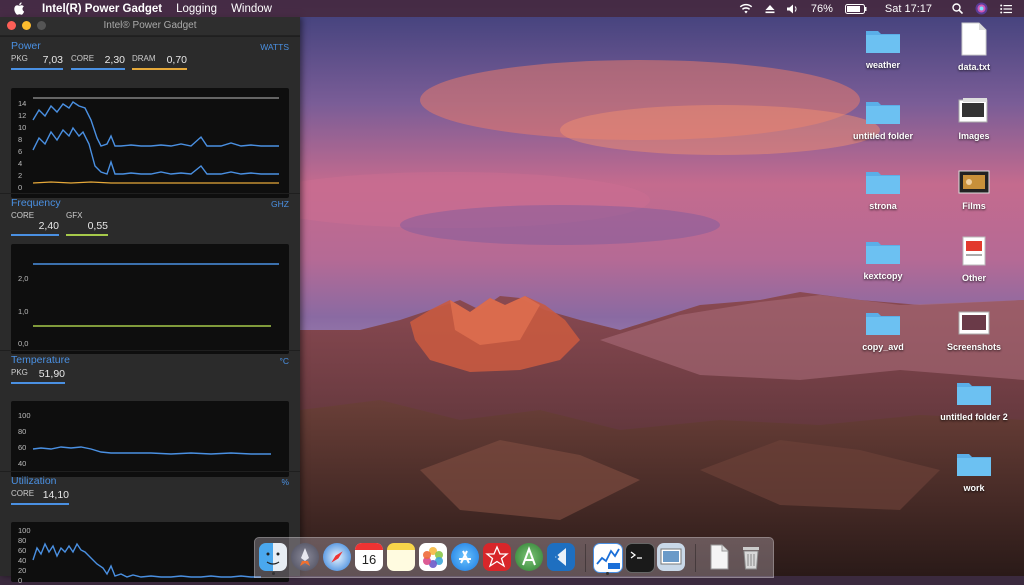  What do you see at coordinates (37, 62) in the screenshot?
I see `pkg-power-metric: PKG 7,03` at bounding box center [37, 62].